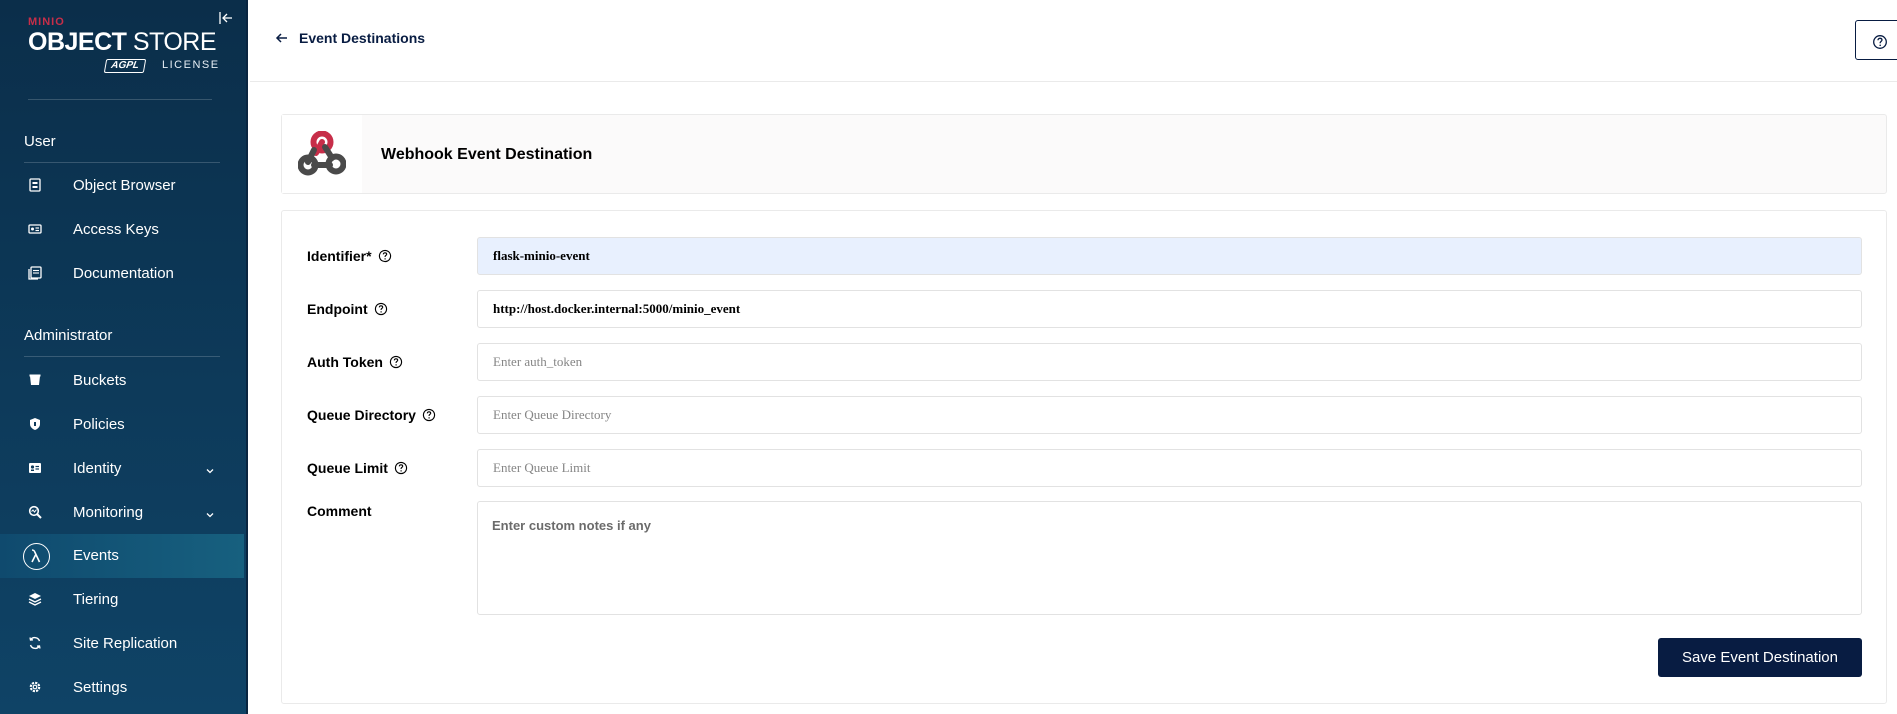  I want to click on identifier-input, so click(1169, 256).